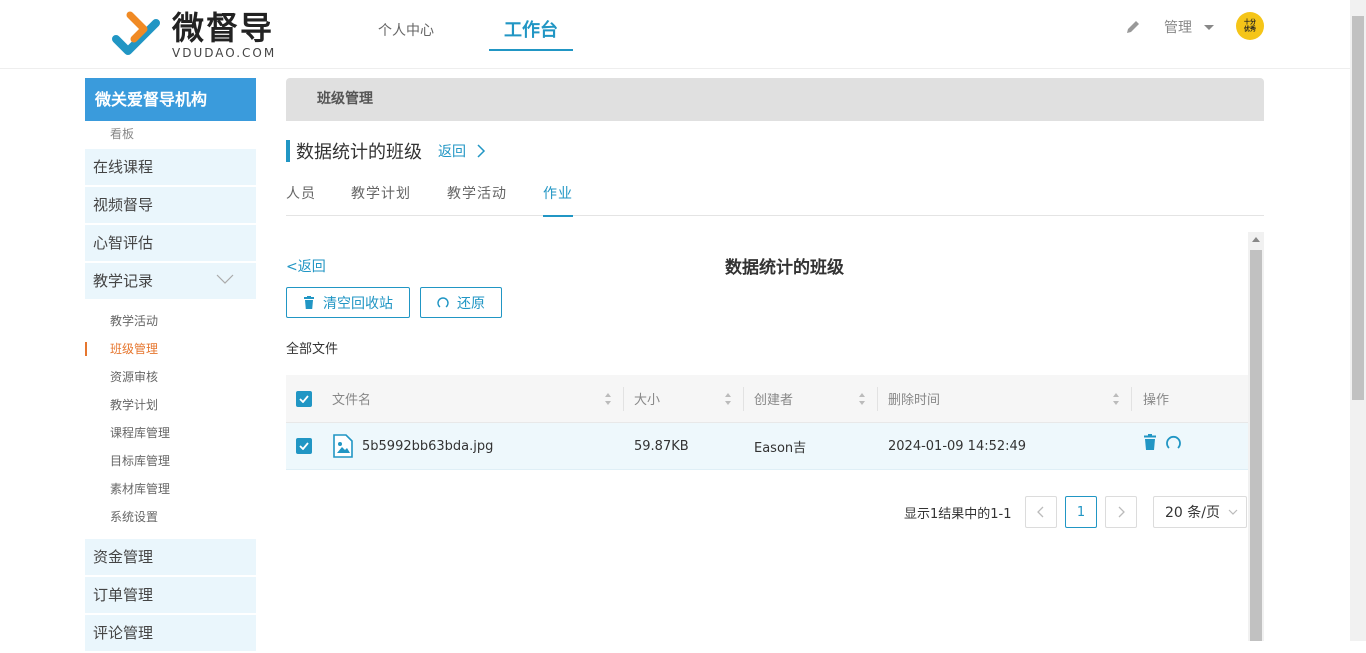 This screenshot has height=653, width=1366. What do you see at coordinates (647, 398) in the screenshot?
I see `column-header-size: 大小` at bounding box center [647, 398].